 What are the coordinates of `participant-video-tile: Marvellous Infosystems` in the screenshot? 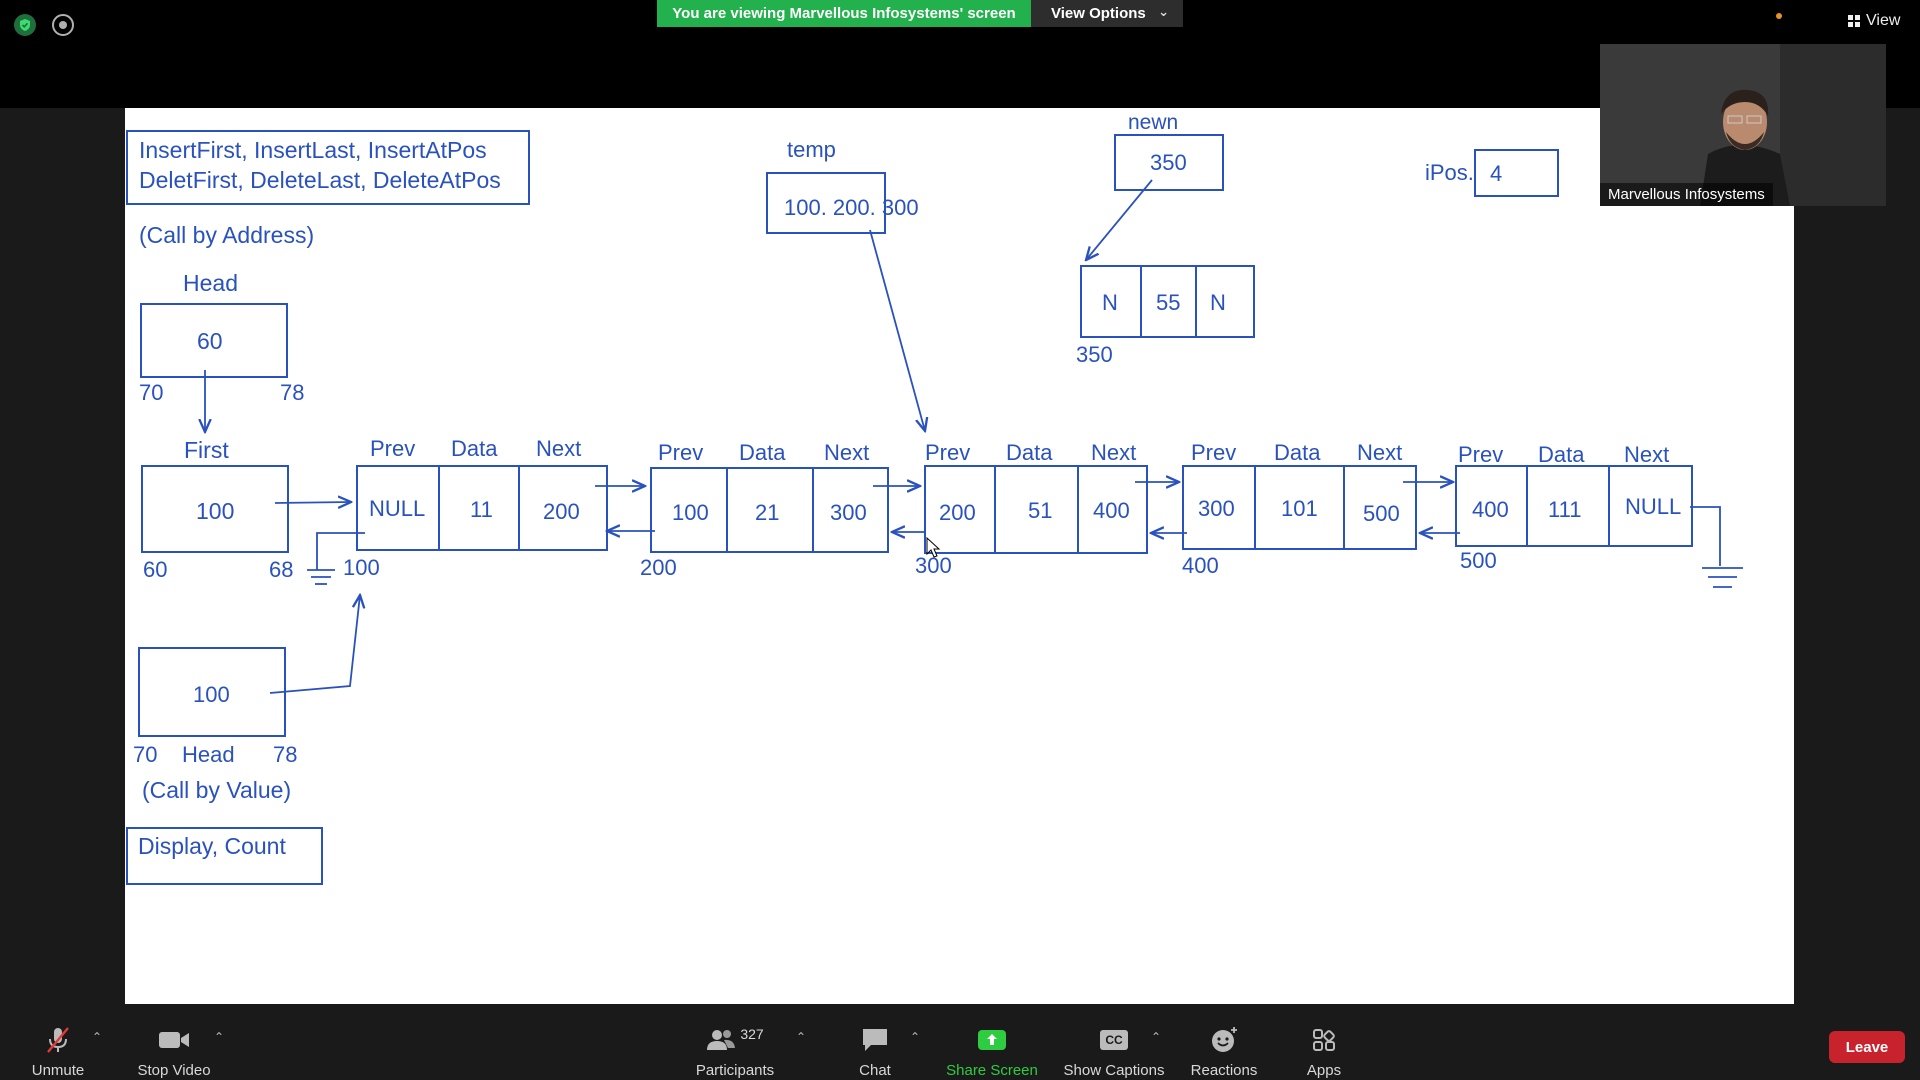 It's located at (1743, 125).